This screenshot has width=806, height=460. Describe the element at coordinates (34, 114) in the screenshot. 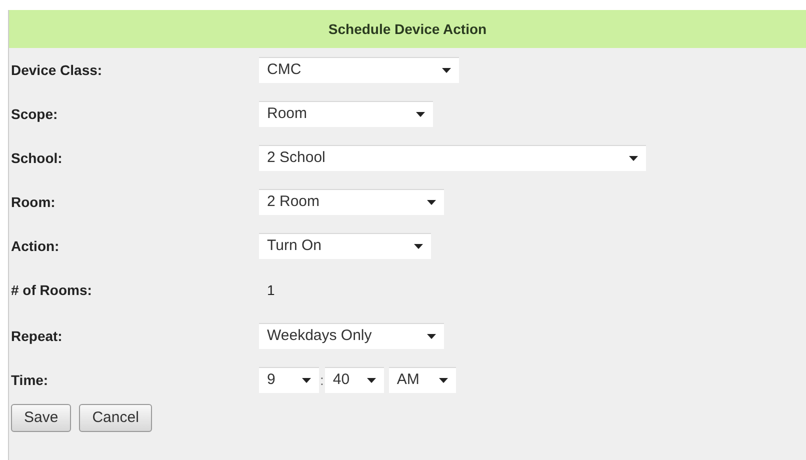

I see `field-label: Scope:` at that location.